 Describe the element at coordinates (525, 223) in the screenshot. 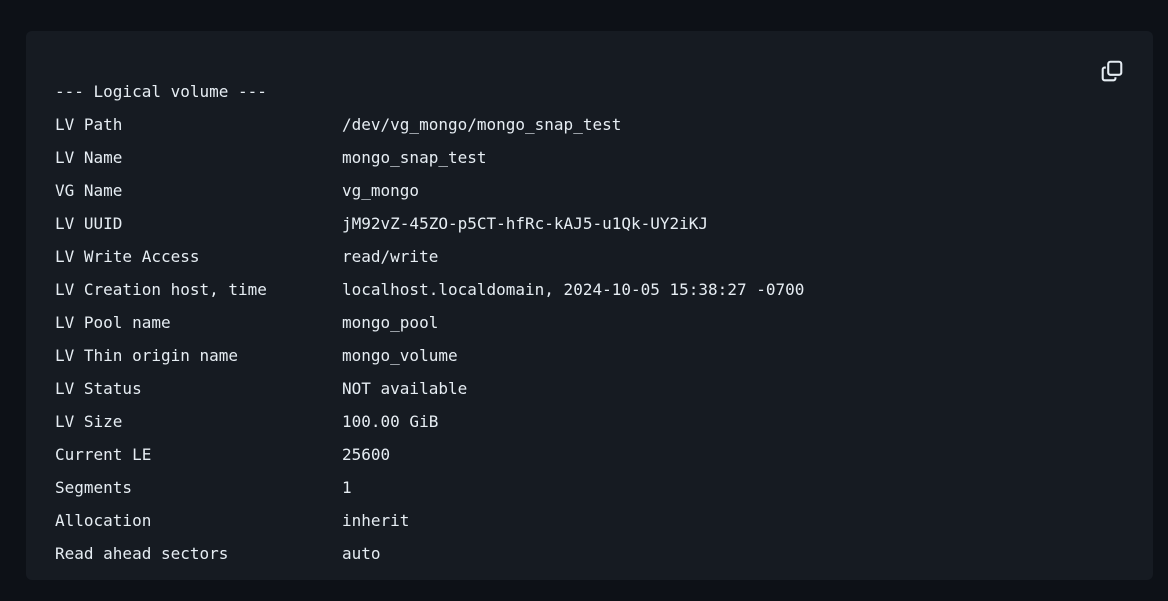

I see `field-value: jM92vZ-45ZO-p5CT-hfRc-kAJ5-u1Qk-UY2iKJ` at that location.